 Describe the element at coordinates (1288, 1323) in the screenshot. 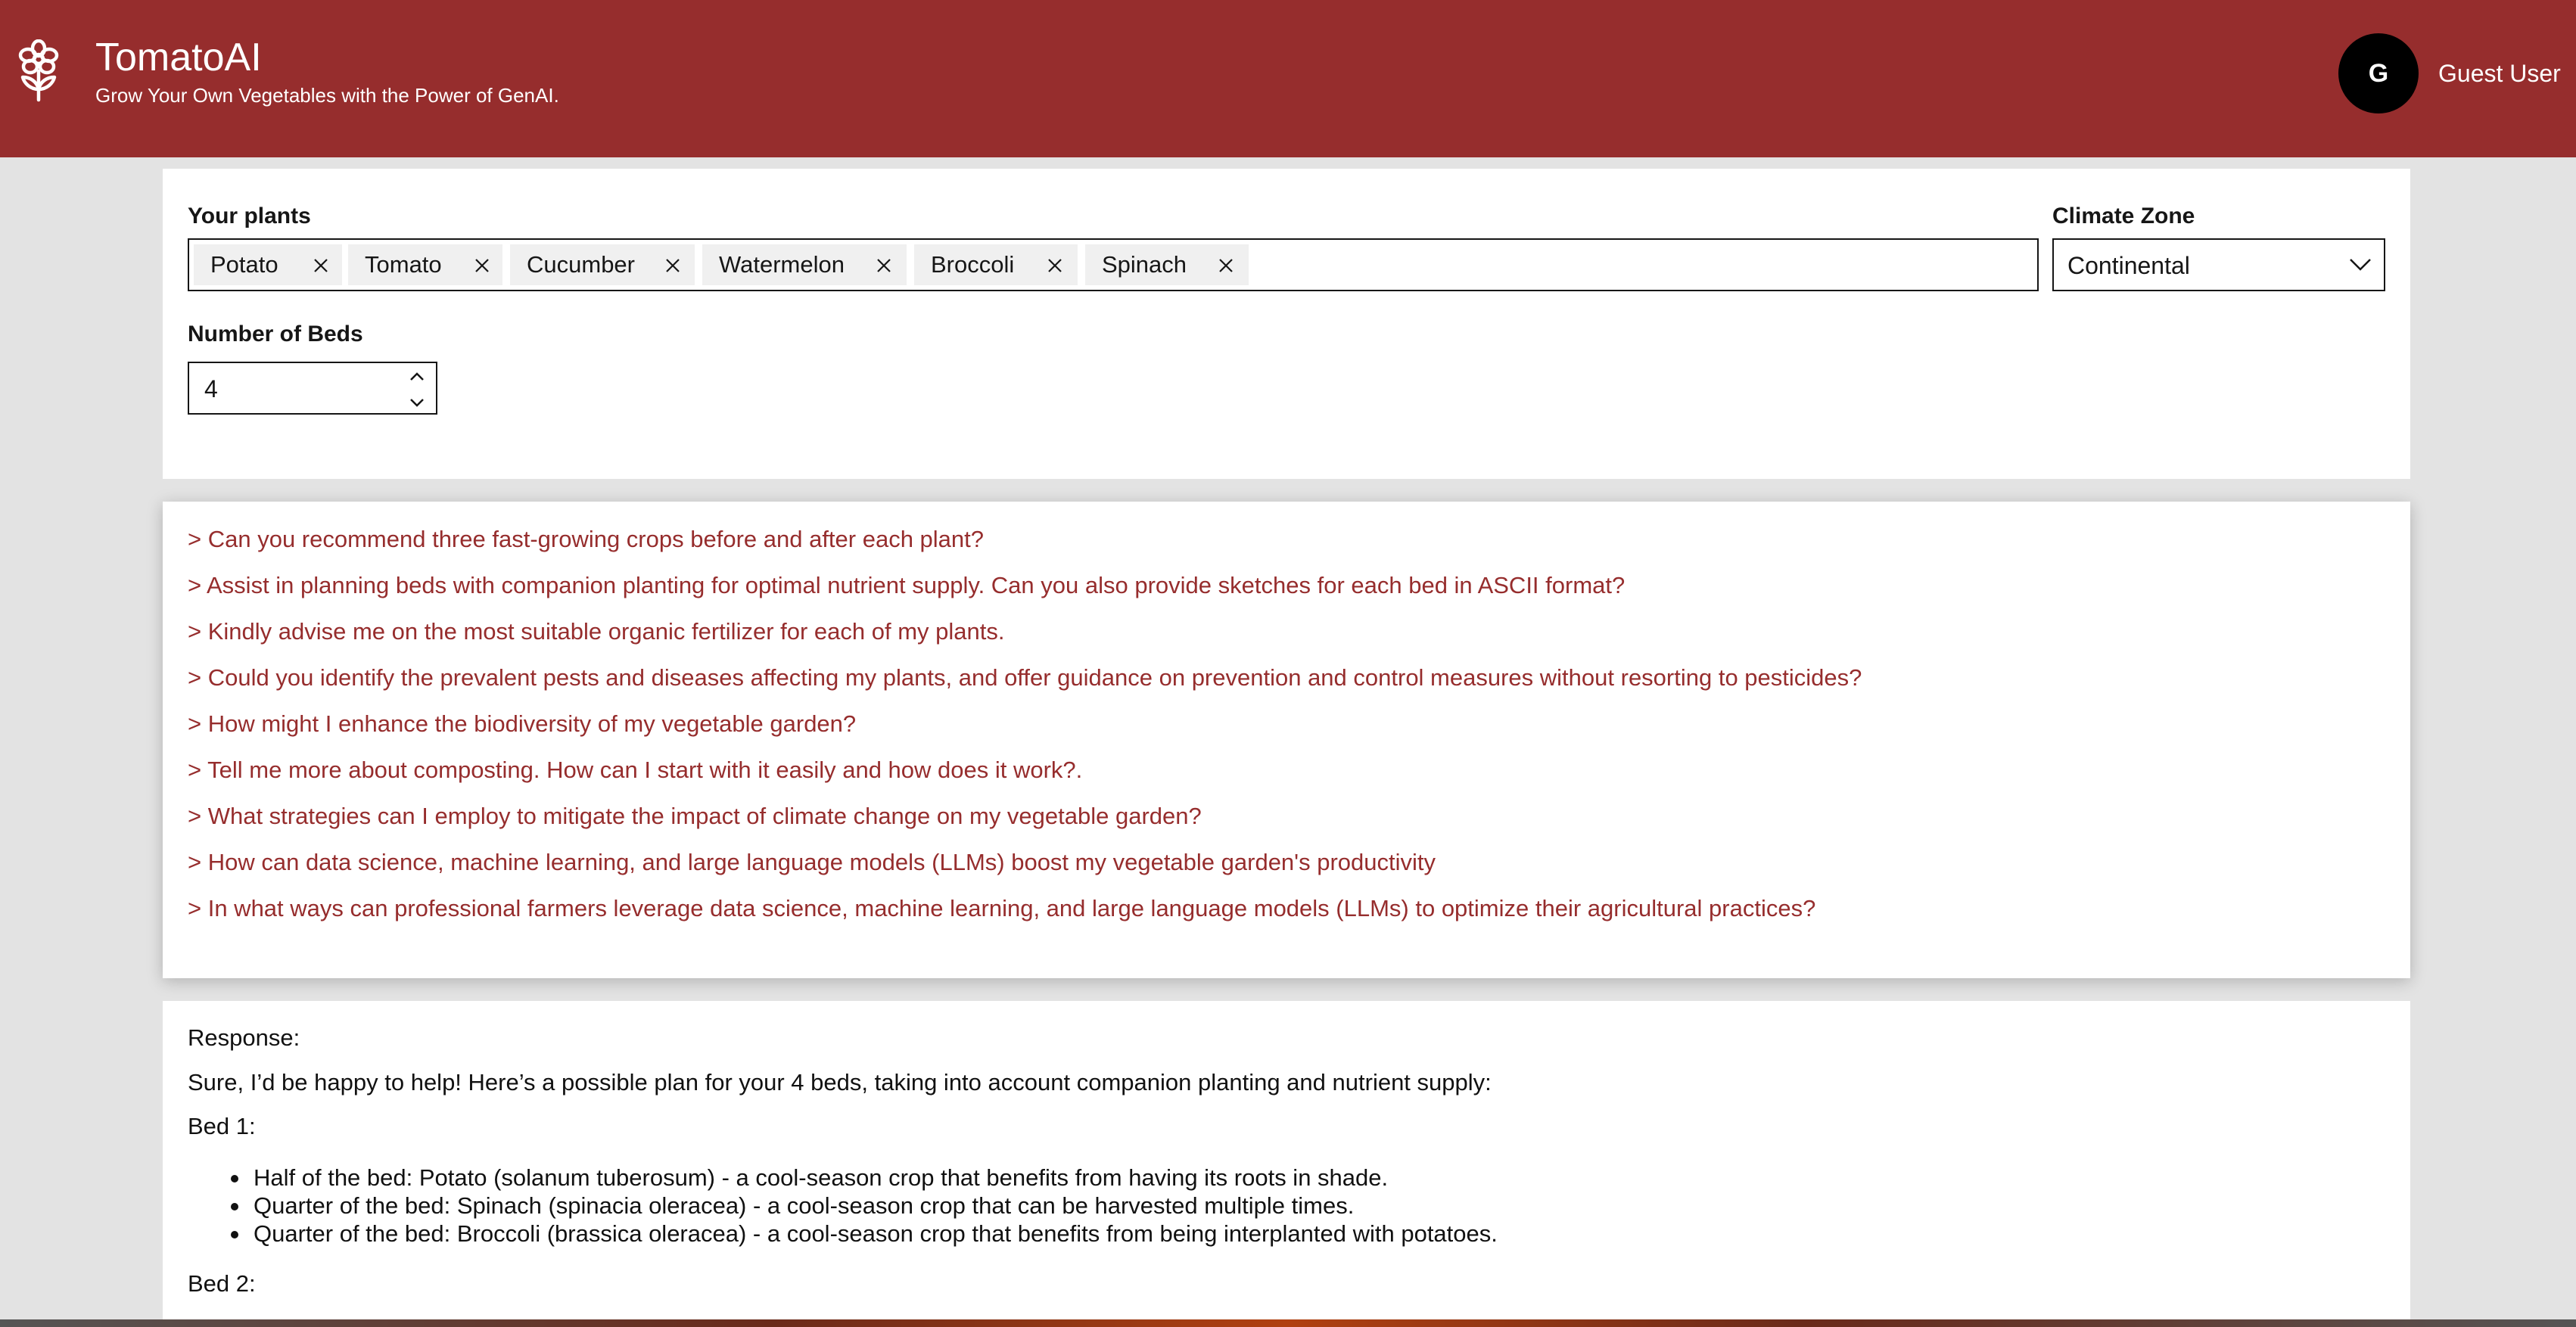

I see `window-bottom-edge` at that location.